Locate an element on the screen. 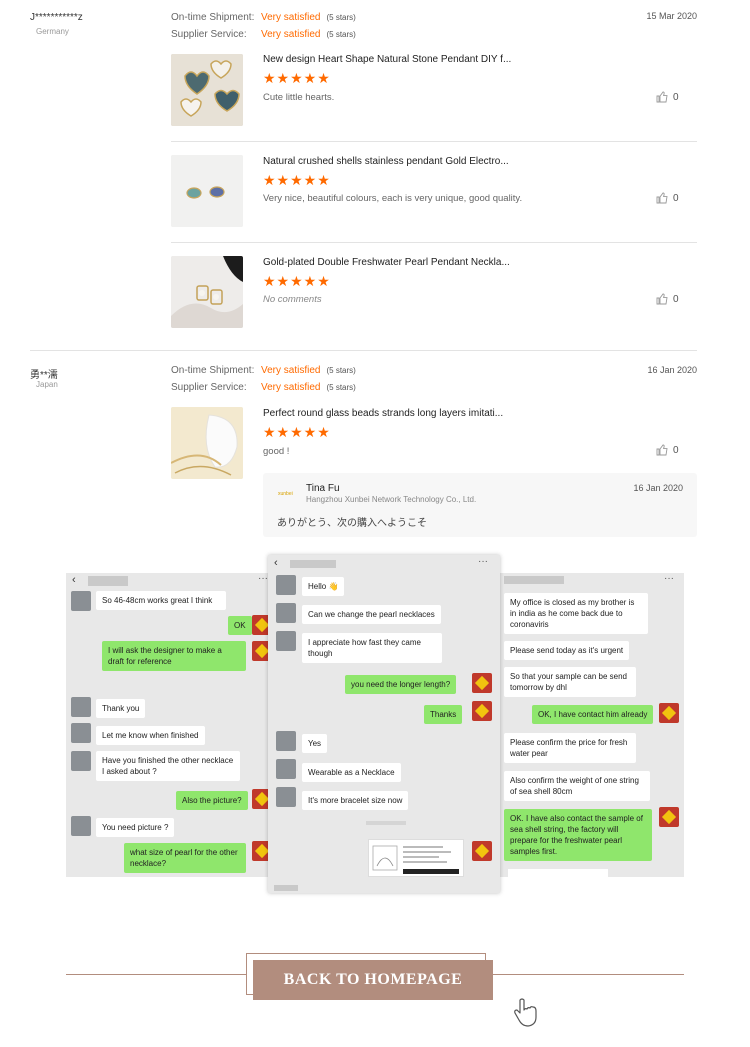  chat-message: It's more bracelet size now is located at coordinates (355, 800).